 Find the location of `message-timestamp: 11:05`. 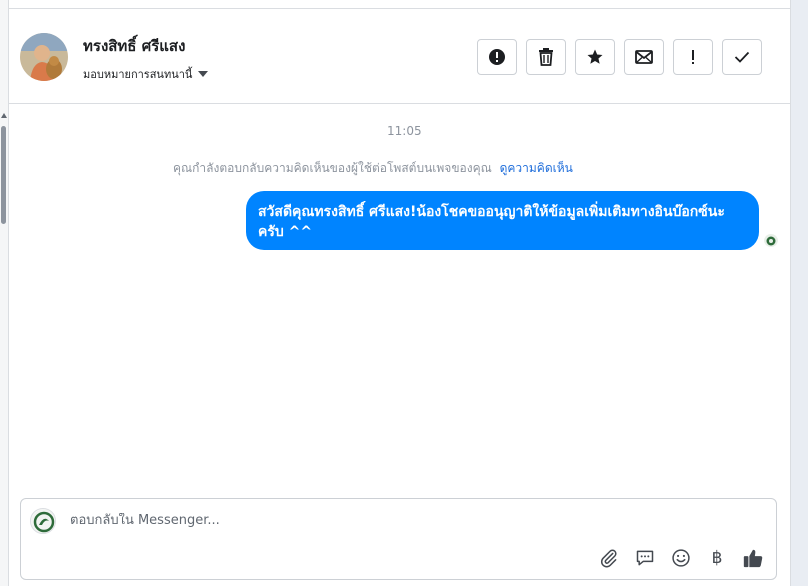

message-timestamp: 11:05 is located at coordinates (404, 131).